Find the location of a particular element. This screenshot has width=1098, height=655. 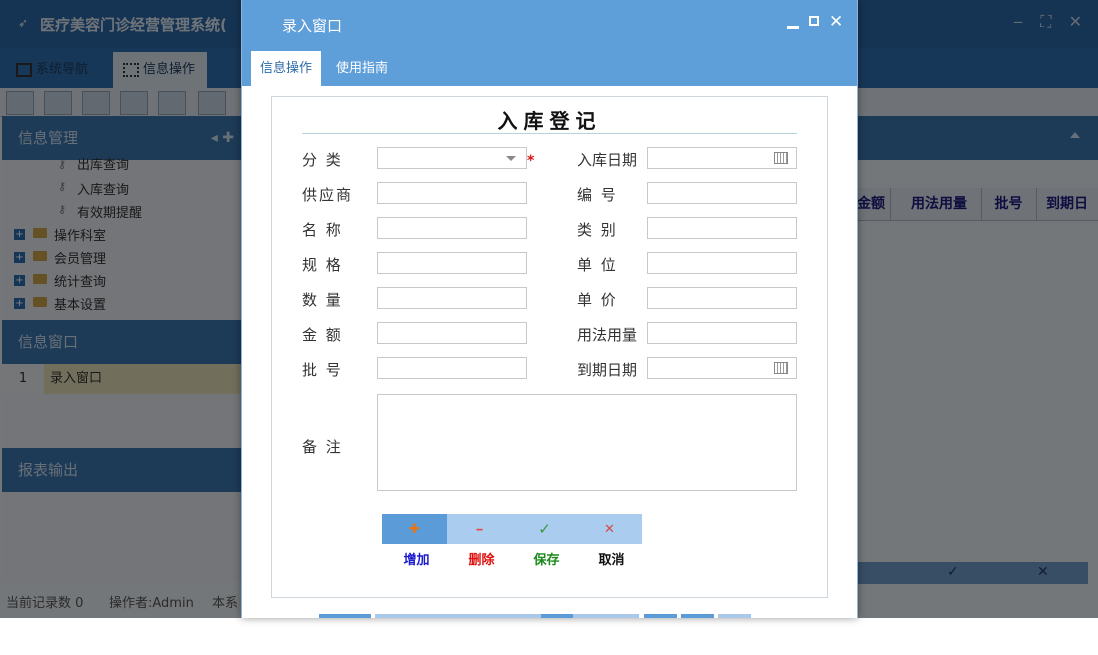

supplier-label: 供应商 is located at coordinates (328, 195).